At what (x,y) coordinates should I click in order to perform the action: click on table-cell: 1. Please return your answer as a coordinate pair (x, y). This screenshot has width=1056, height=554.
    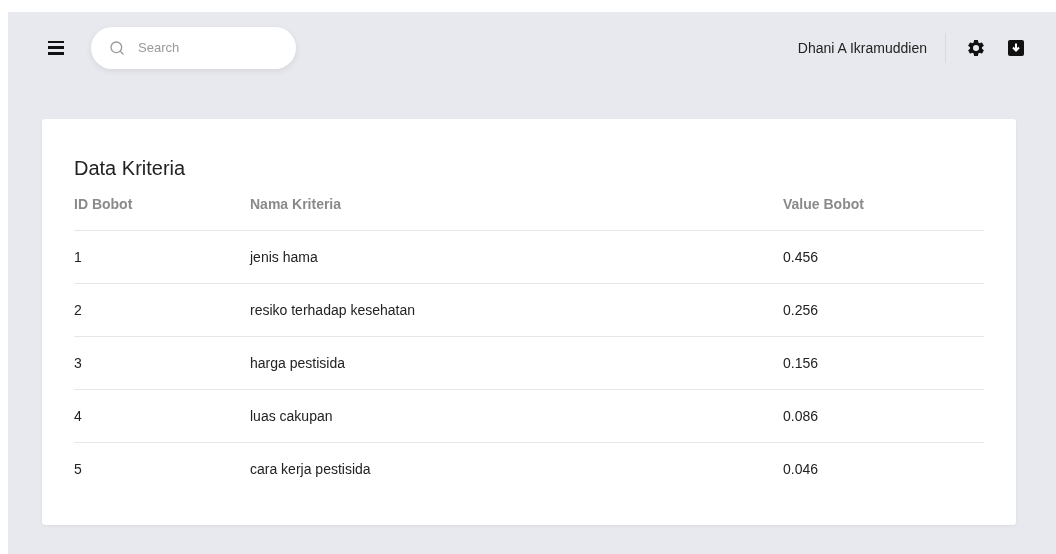
    Looking at the image, I should click on (162, 257).